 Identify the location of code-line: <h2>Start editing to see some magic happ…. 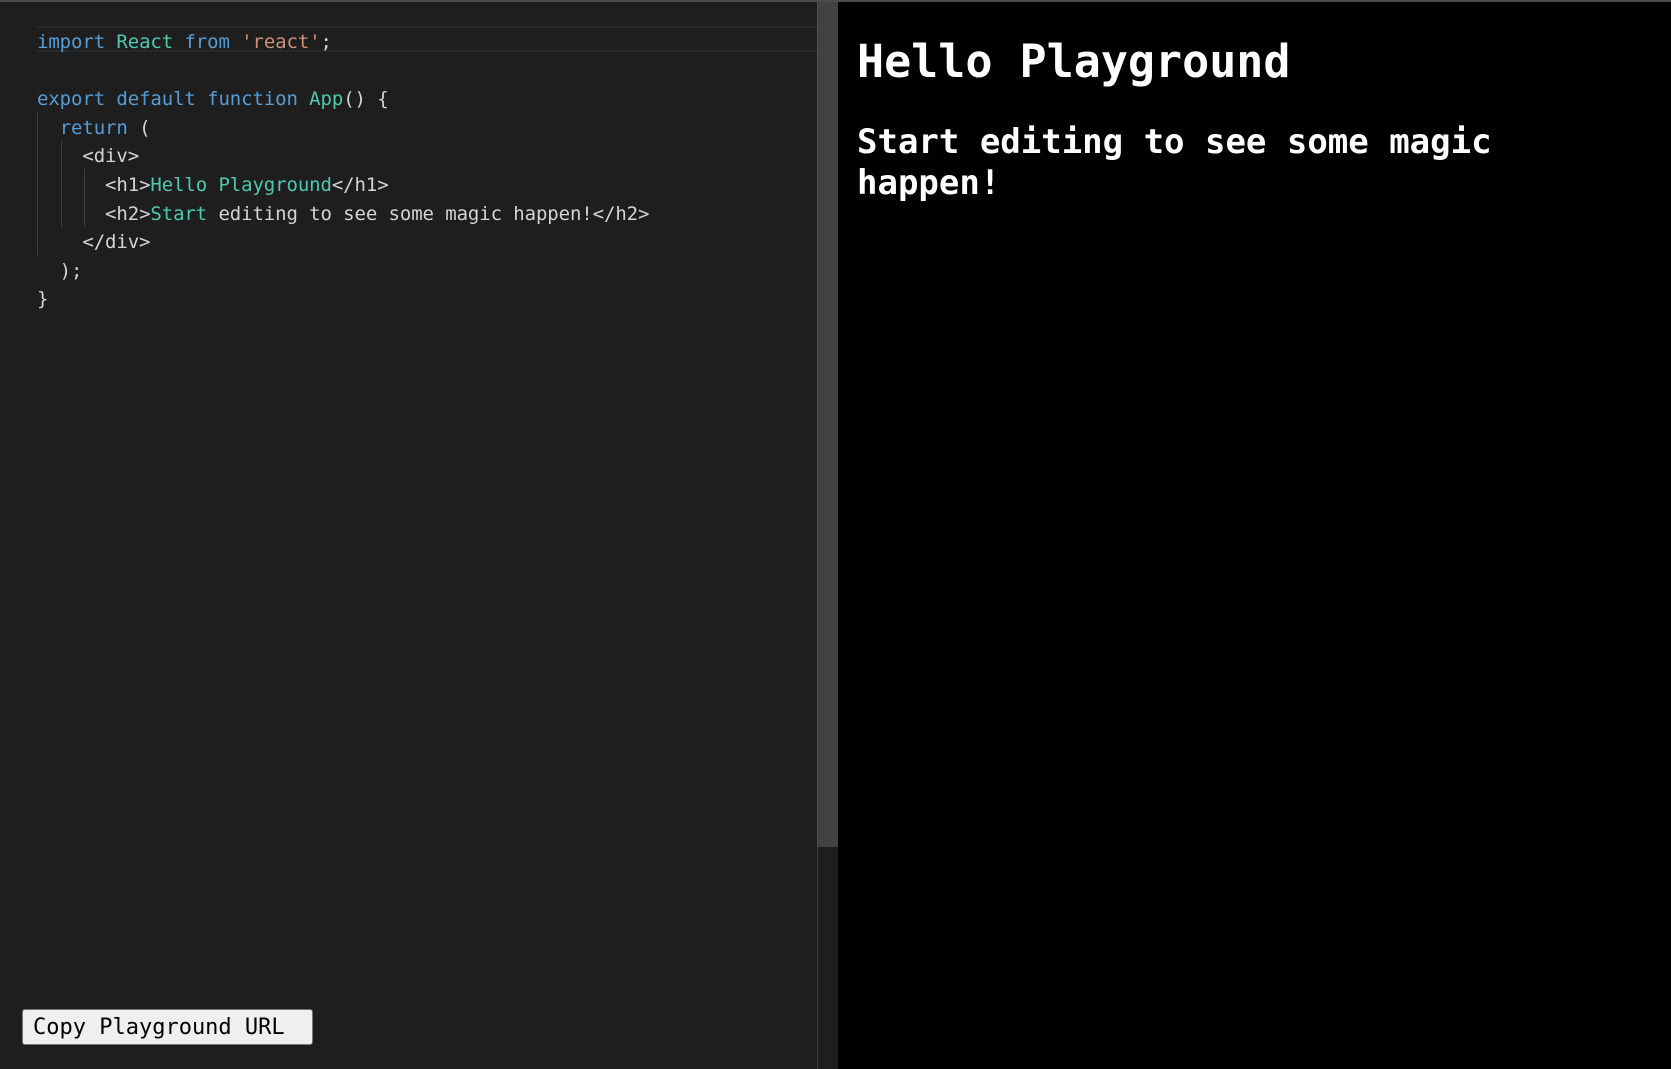
(343, 214).